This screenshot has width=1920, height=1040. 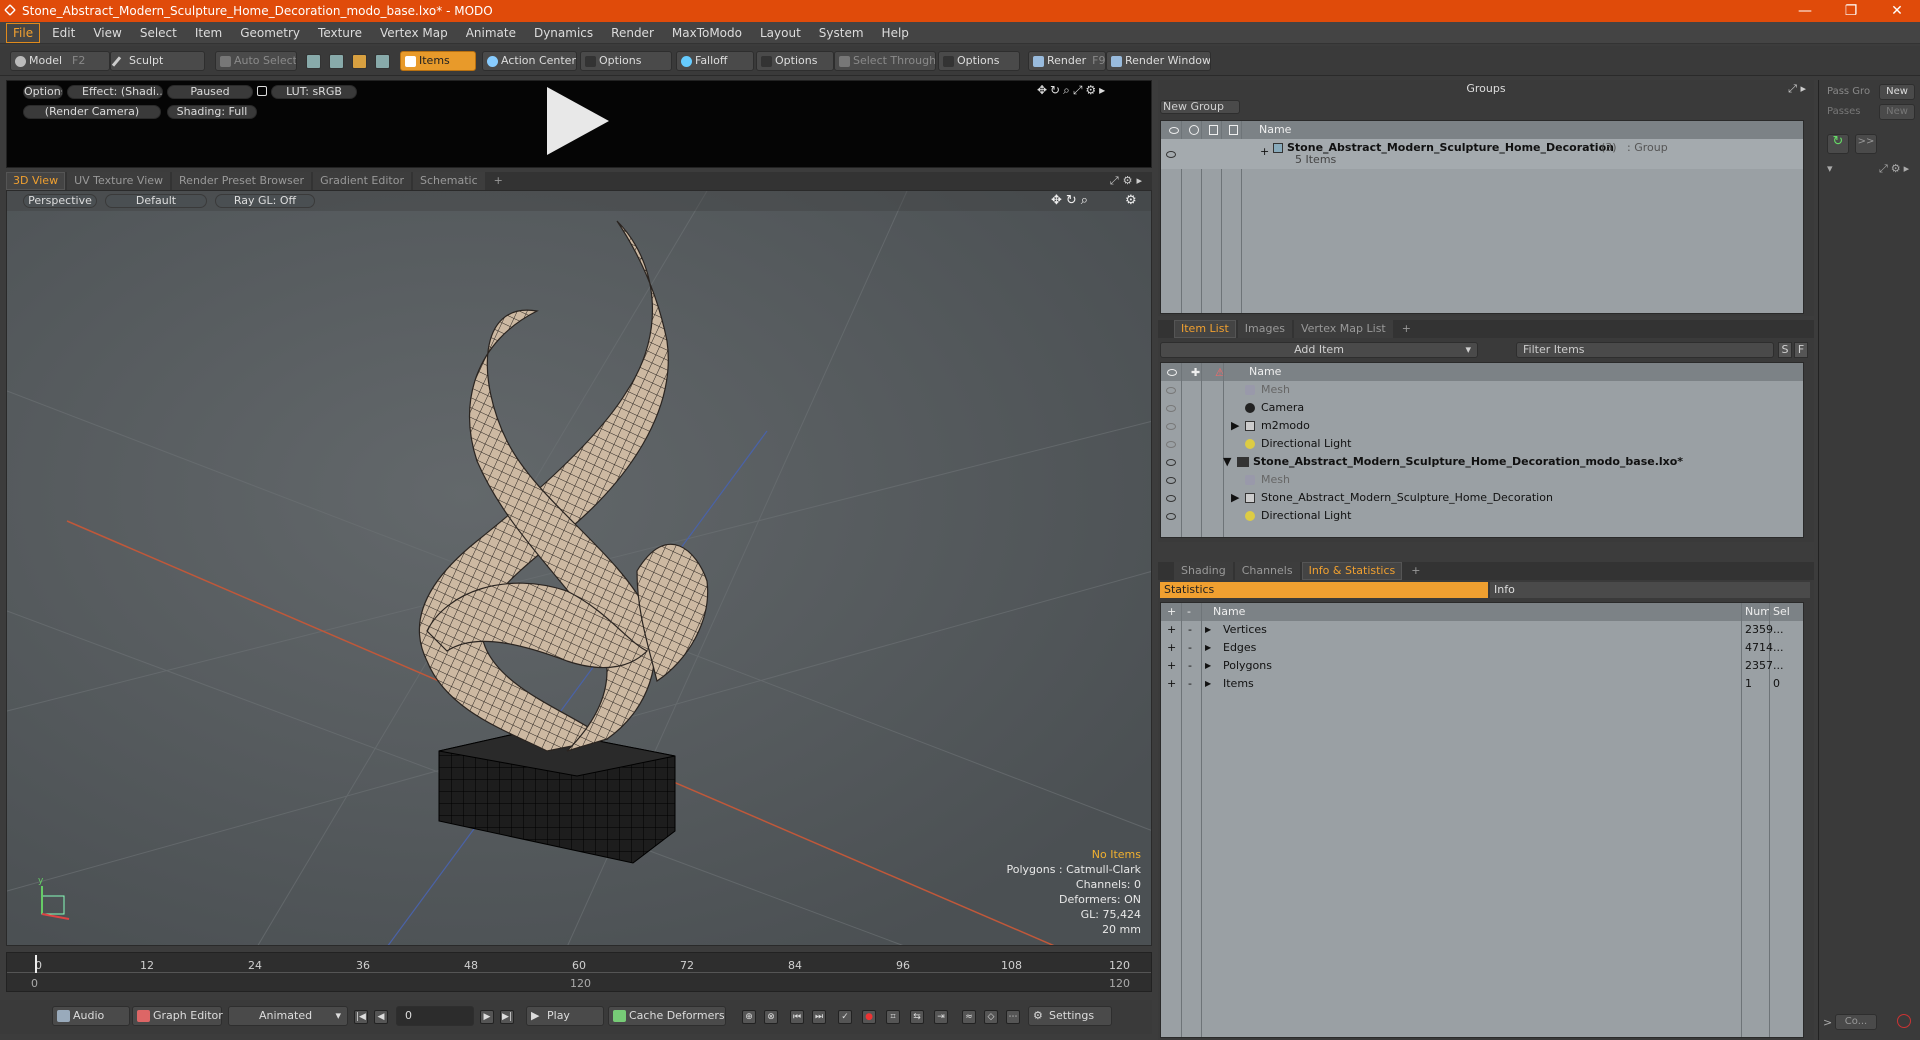 What do you see at coordinates (1072, 90) in the screenshot?
I see `preview-nav-icons: ✥↻⌕⤢⚙▸` at bounding box center [1072, 90].